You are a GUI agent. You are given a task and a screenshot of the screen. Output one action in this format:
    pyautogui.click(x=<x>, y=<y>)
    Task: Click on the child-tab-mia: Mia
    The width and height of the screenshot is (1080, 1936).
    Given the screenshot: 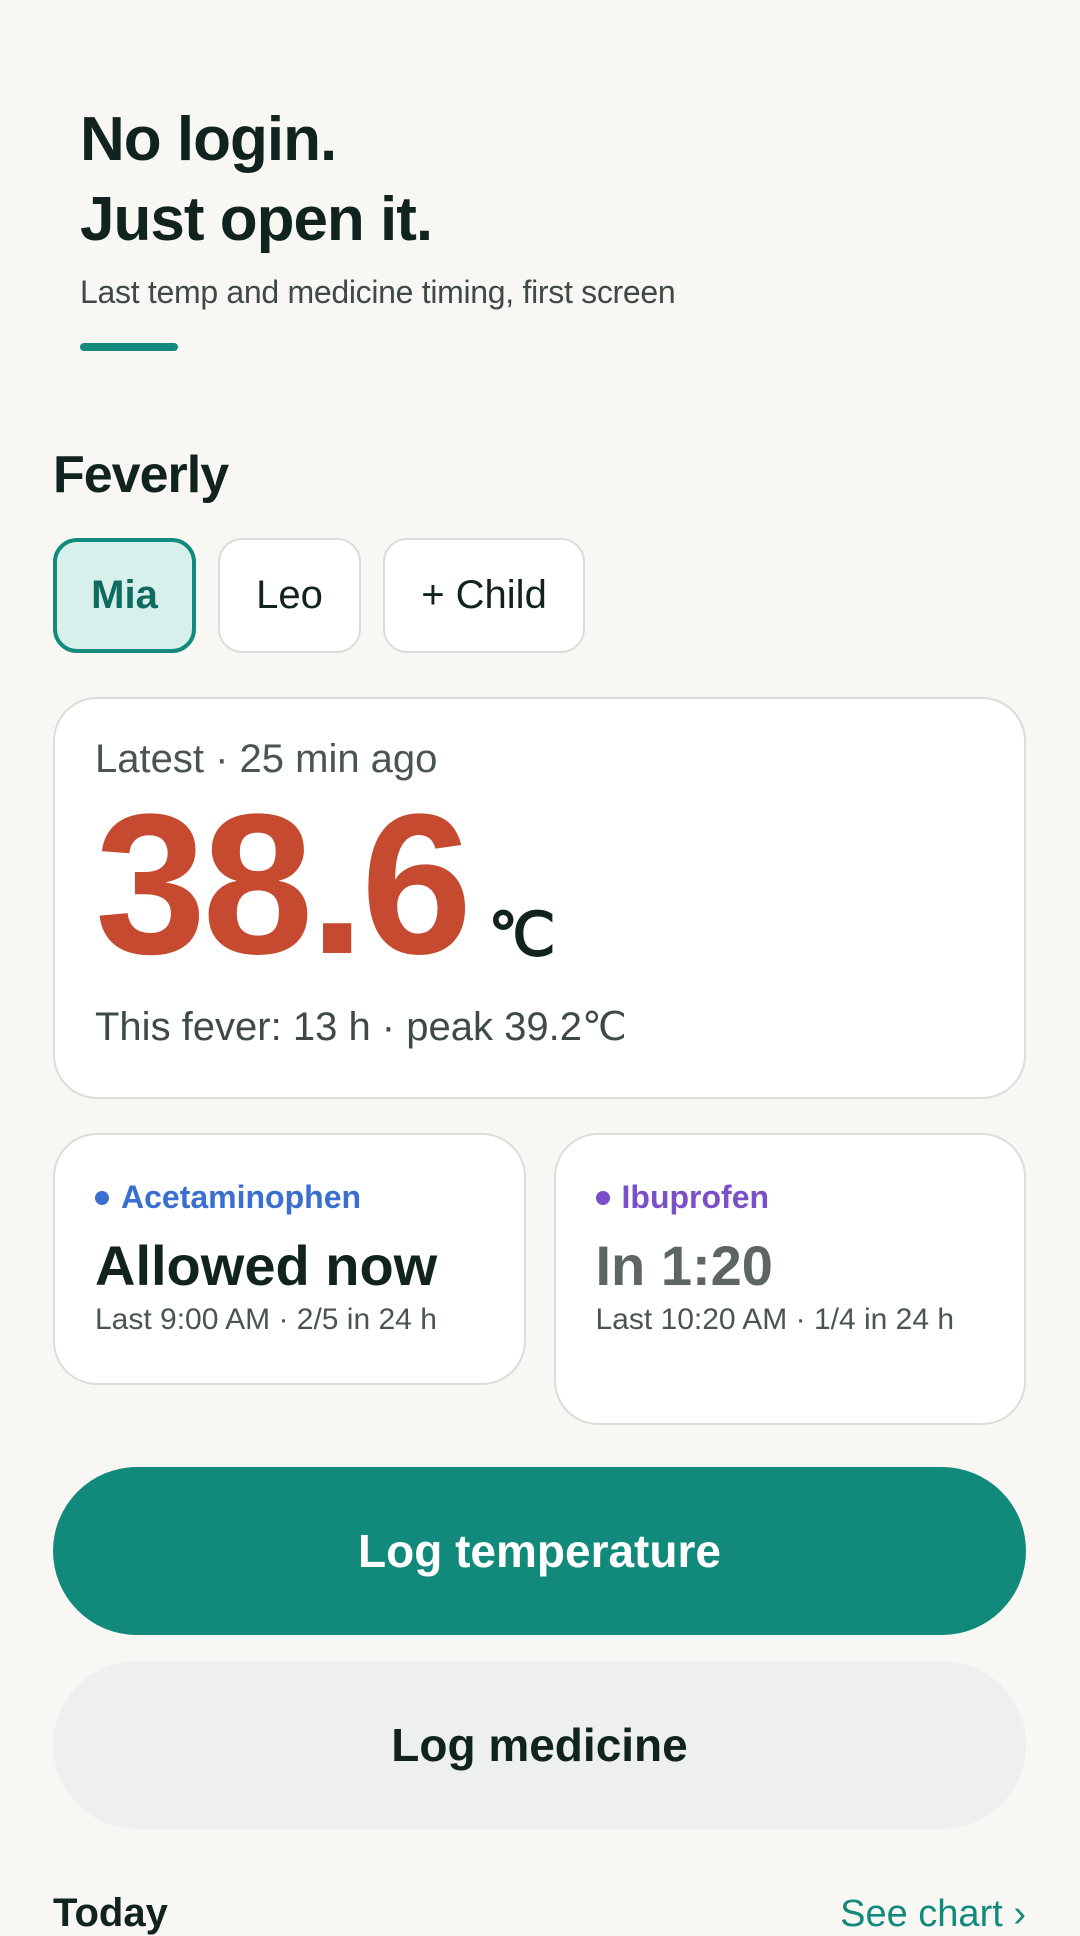 What is the action you would take?
    pyautogui.click(x=124, y=595)
    